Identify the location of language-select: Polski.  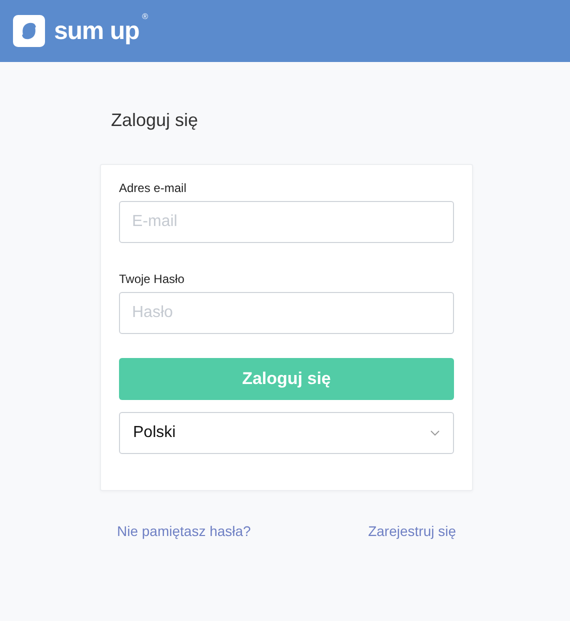
(286, 433).